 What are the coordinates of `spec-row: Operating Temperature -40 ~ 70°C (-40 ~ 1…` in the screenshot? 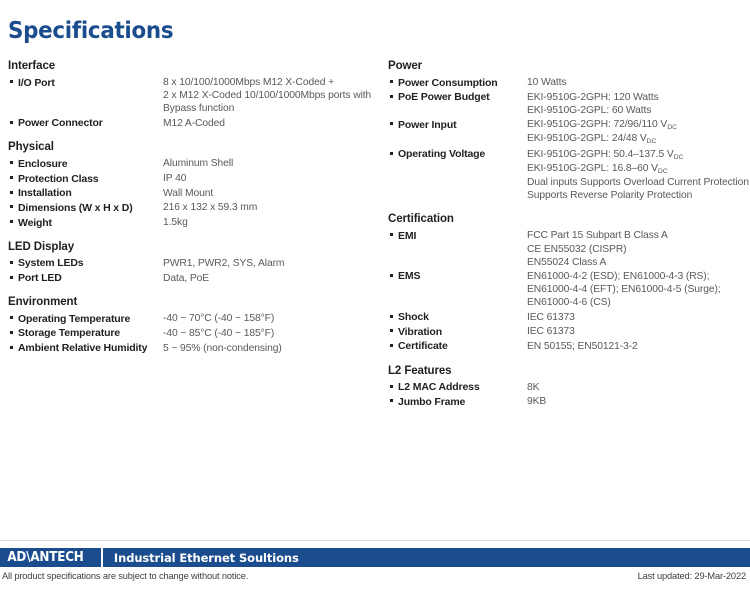 It's located at (194, 319).